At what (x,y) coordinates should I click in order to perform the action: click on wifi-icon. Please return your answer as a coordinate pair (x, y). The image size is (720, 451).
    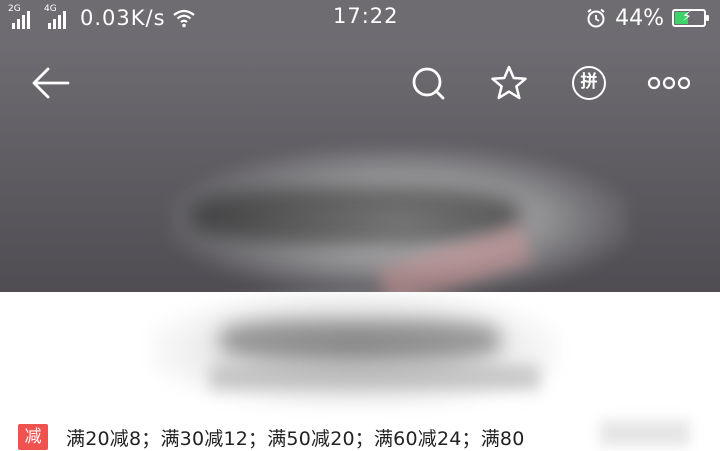
    Looking at the image, I should click on (183, 18).